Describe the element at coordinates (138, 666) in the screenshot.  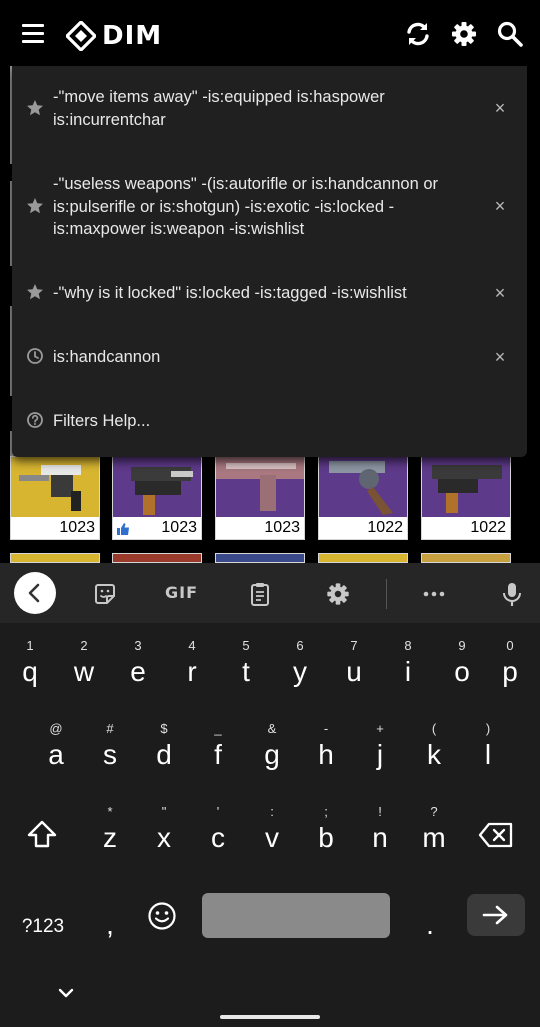
I see `key-e: 3e` at that location.